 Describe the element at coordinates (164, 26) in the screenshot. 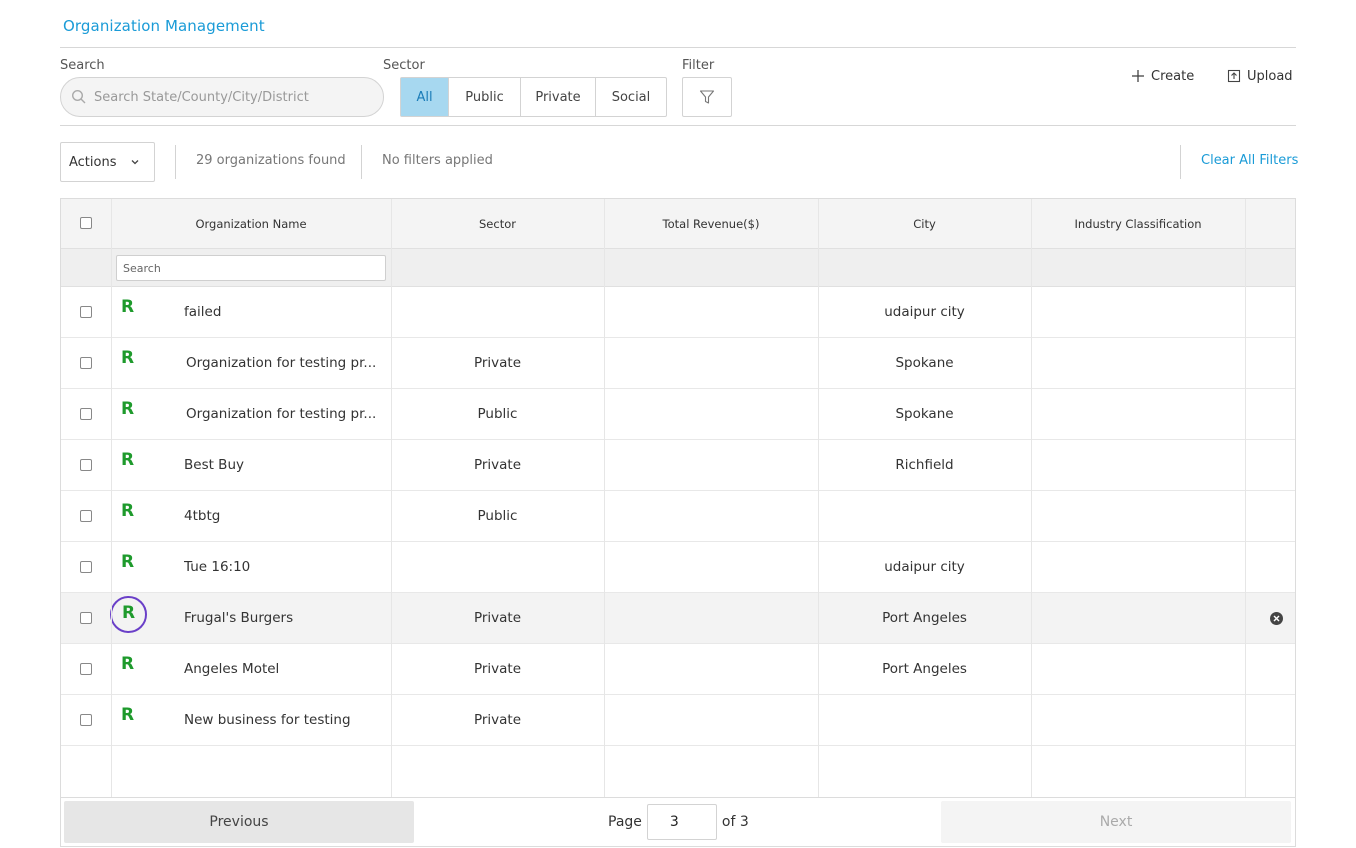

I see `page-title: Organization Management` at that location.